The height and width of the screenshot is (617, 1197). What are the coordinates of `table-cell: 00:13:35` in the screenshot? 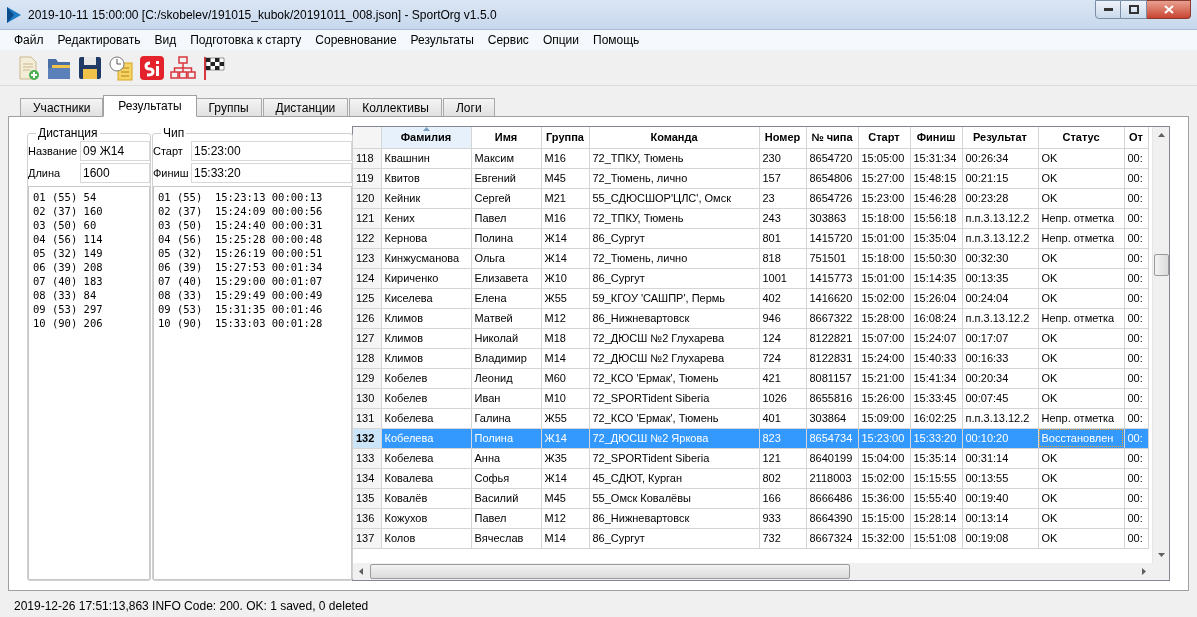 It's located at (1000, 278).